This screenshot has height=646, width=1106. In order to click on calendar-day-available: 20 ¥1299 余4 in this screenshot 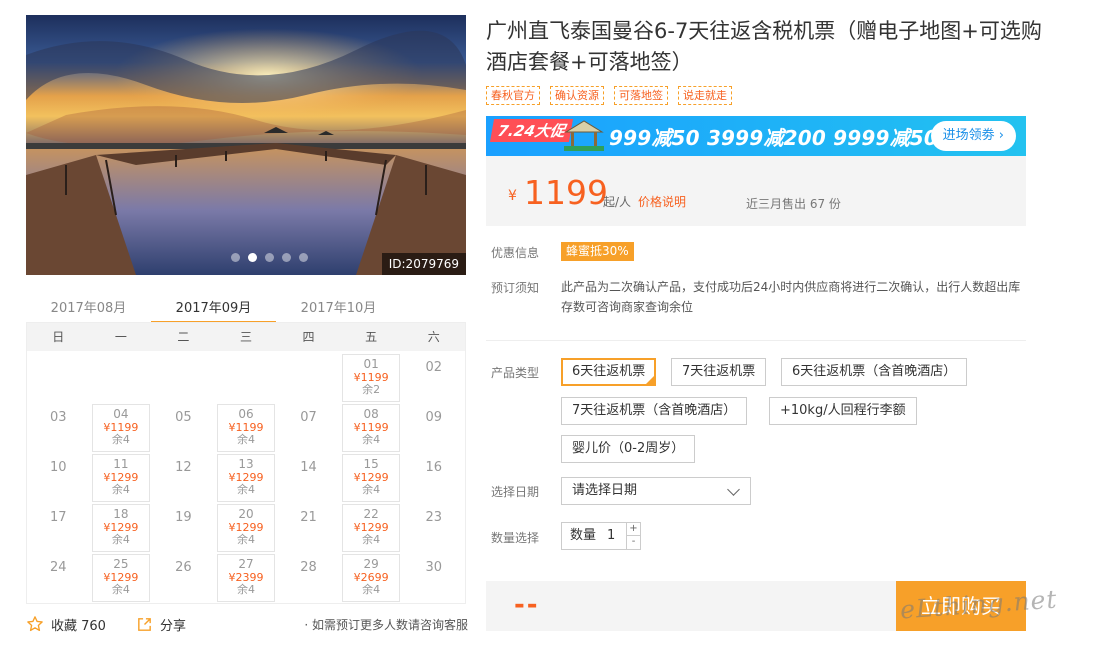, I will do `click(245, 528)`.